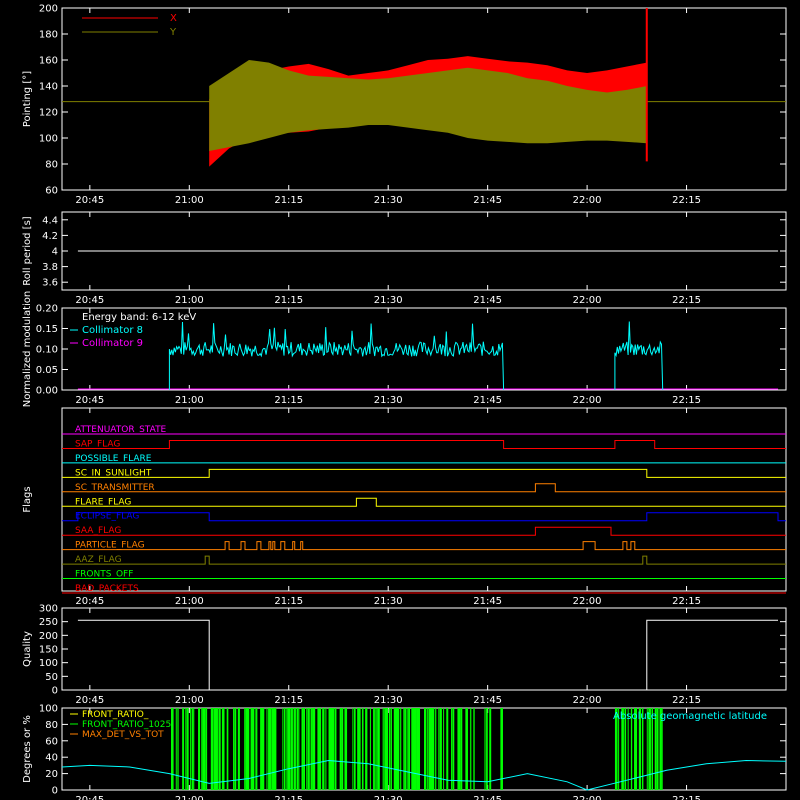 The image size is (800, 800). Describe the element at coordinates (27, 250) in the screenshot. I see `roll-ylabel: Roll period [s]` at that location.